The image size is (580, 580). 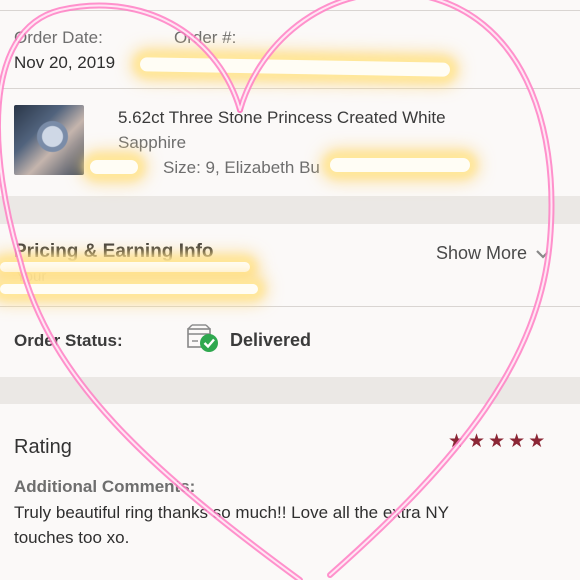 I want to click on product-details: Size: 9, Elizabeth Bu, so click(x=241, y=167).